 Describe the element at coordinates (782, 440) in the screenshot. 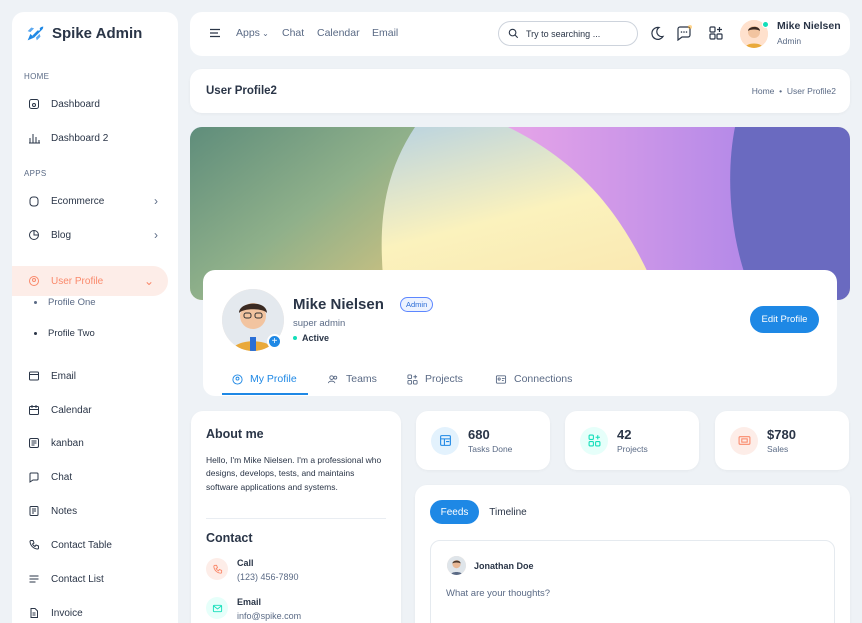

I see `stat-sales: $780 Sales` at that location.